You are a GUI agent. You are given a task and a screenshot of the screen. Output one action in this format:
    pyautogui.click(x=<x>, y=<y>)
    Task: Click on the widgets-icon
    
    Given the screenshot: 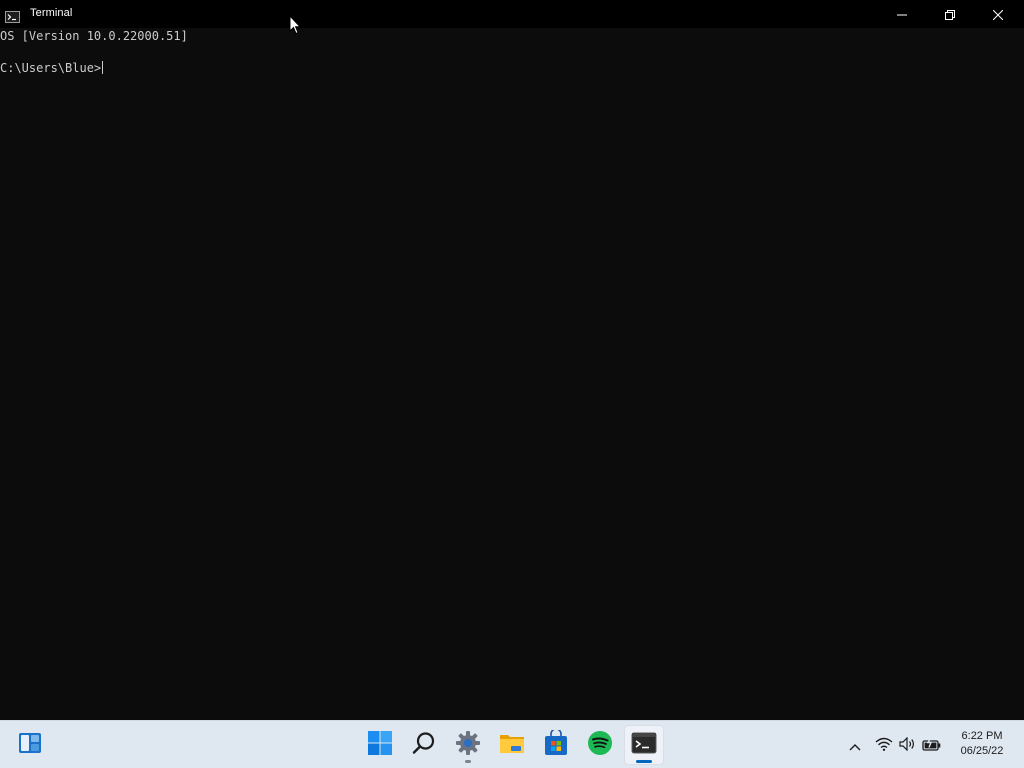 What is the action you would take?
    pyautogui.click(x=30, y=745)
    